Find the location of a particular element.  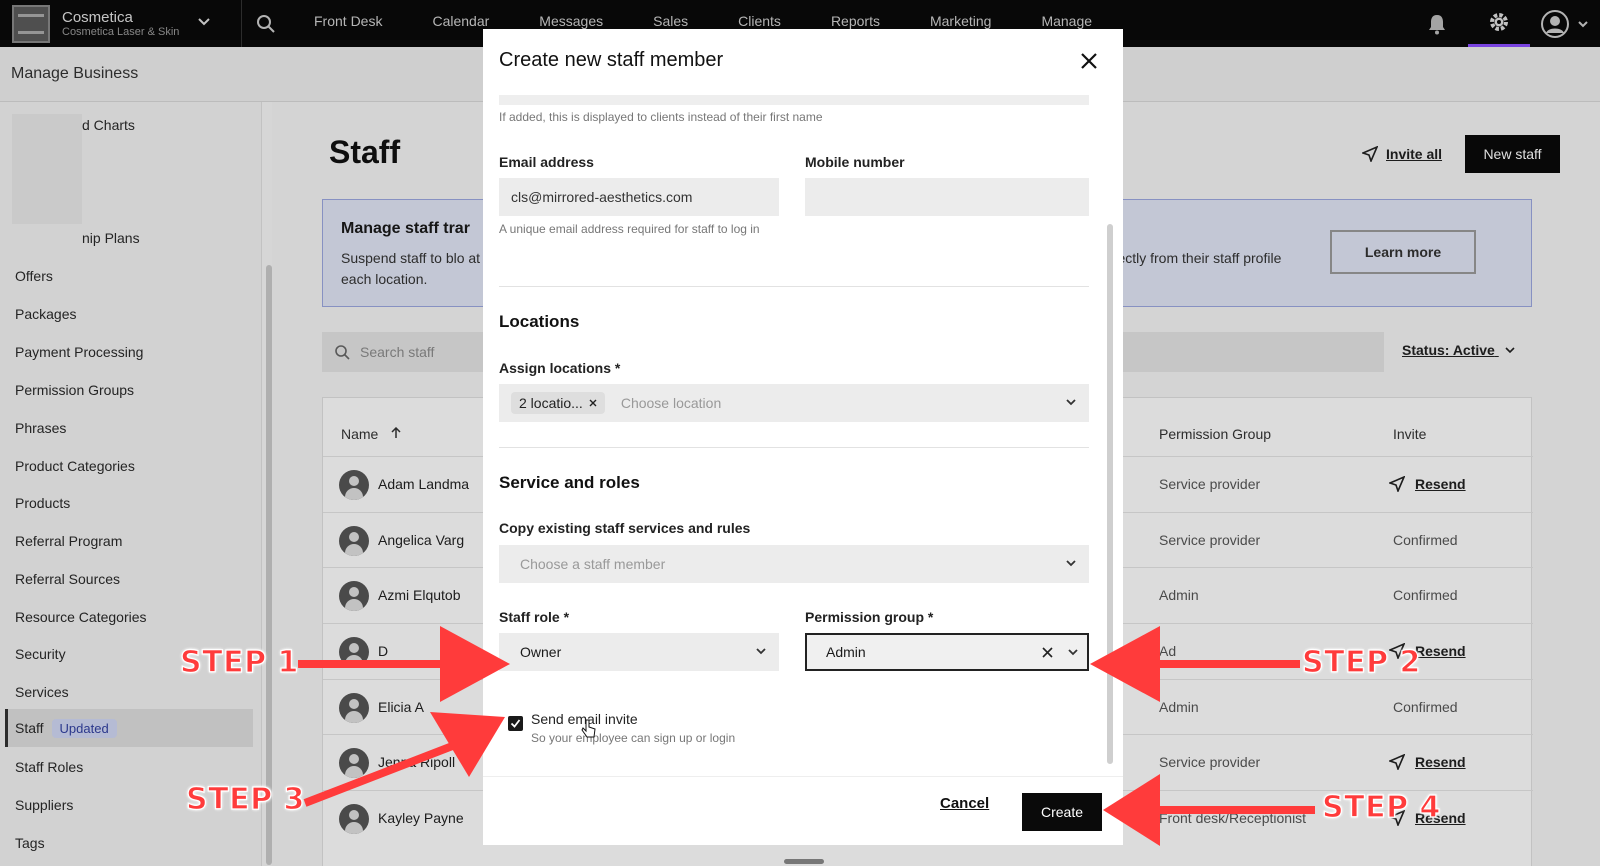

step-2-annotation: STEP 2 is located at coordinates (1361, 662).